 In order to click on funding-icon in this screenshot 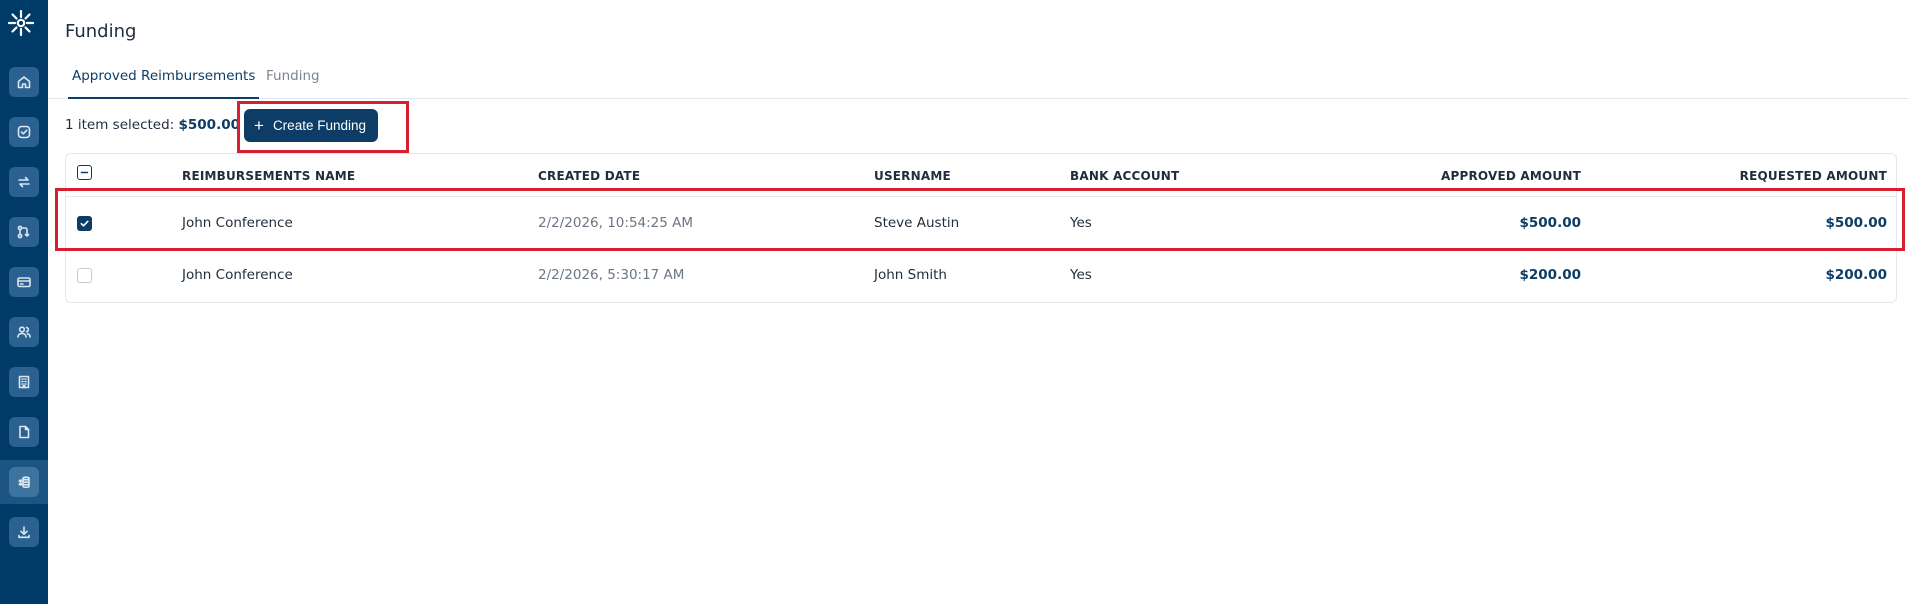, I will do `click(24, 482)`.